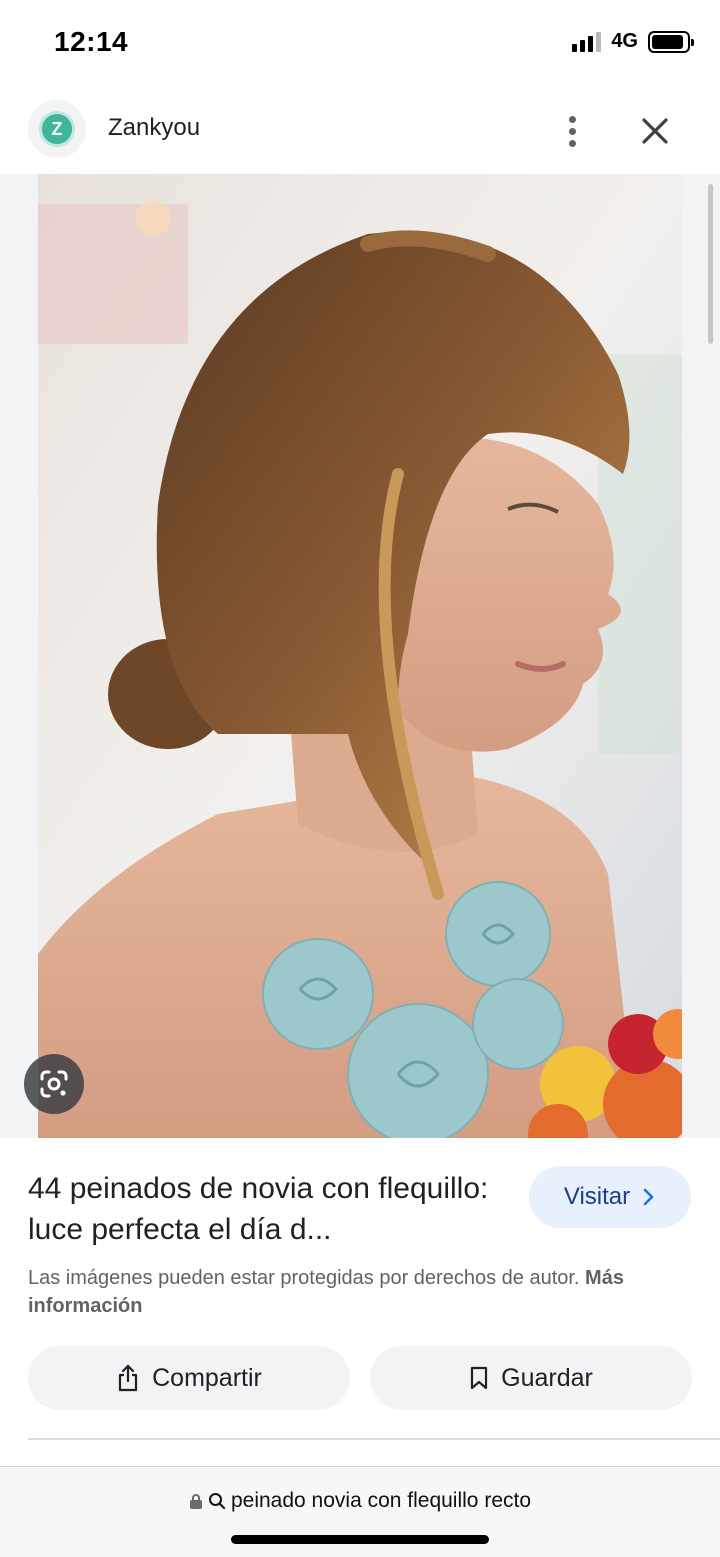 The width and height of the screenshot is (720, 1557). I want to click on url-display: peinado novia con flequillo recto, so click(360, 1501).